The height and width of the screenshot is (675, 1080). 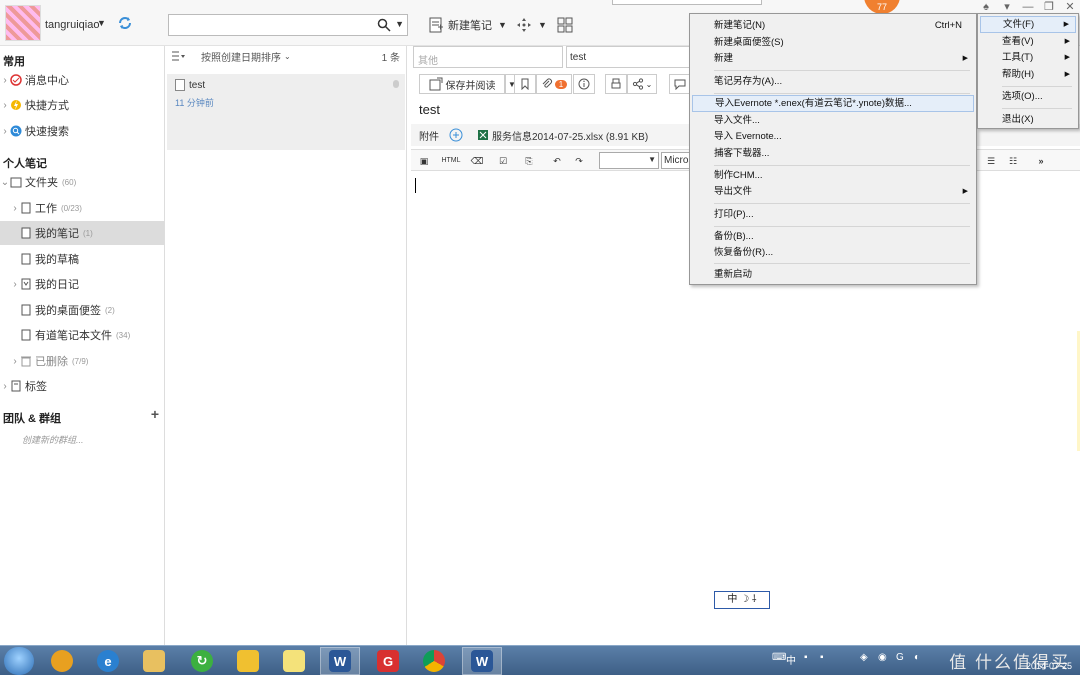 What do you see at coordinates (288, 25) in the screenshot?
I see `search-input: ▼` at bounding box center [288, 25].